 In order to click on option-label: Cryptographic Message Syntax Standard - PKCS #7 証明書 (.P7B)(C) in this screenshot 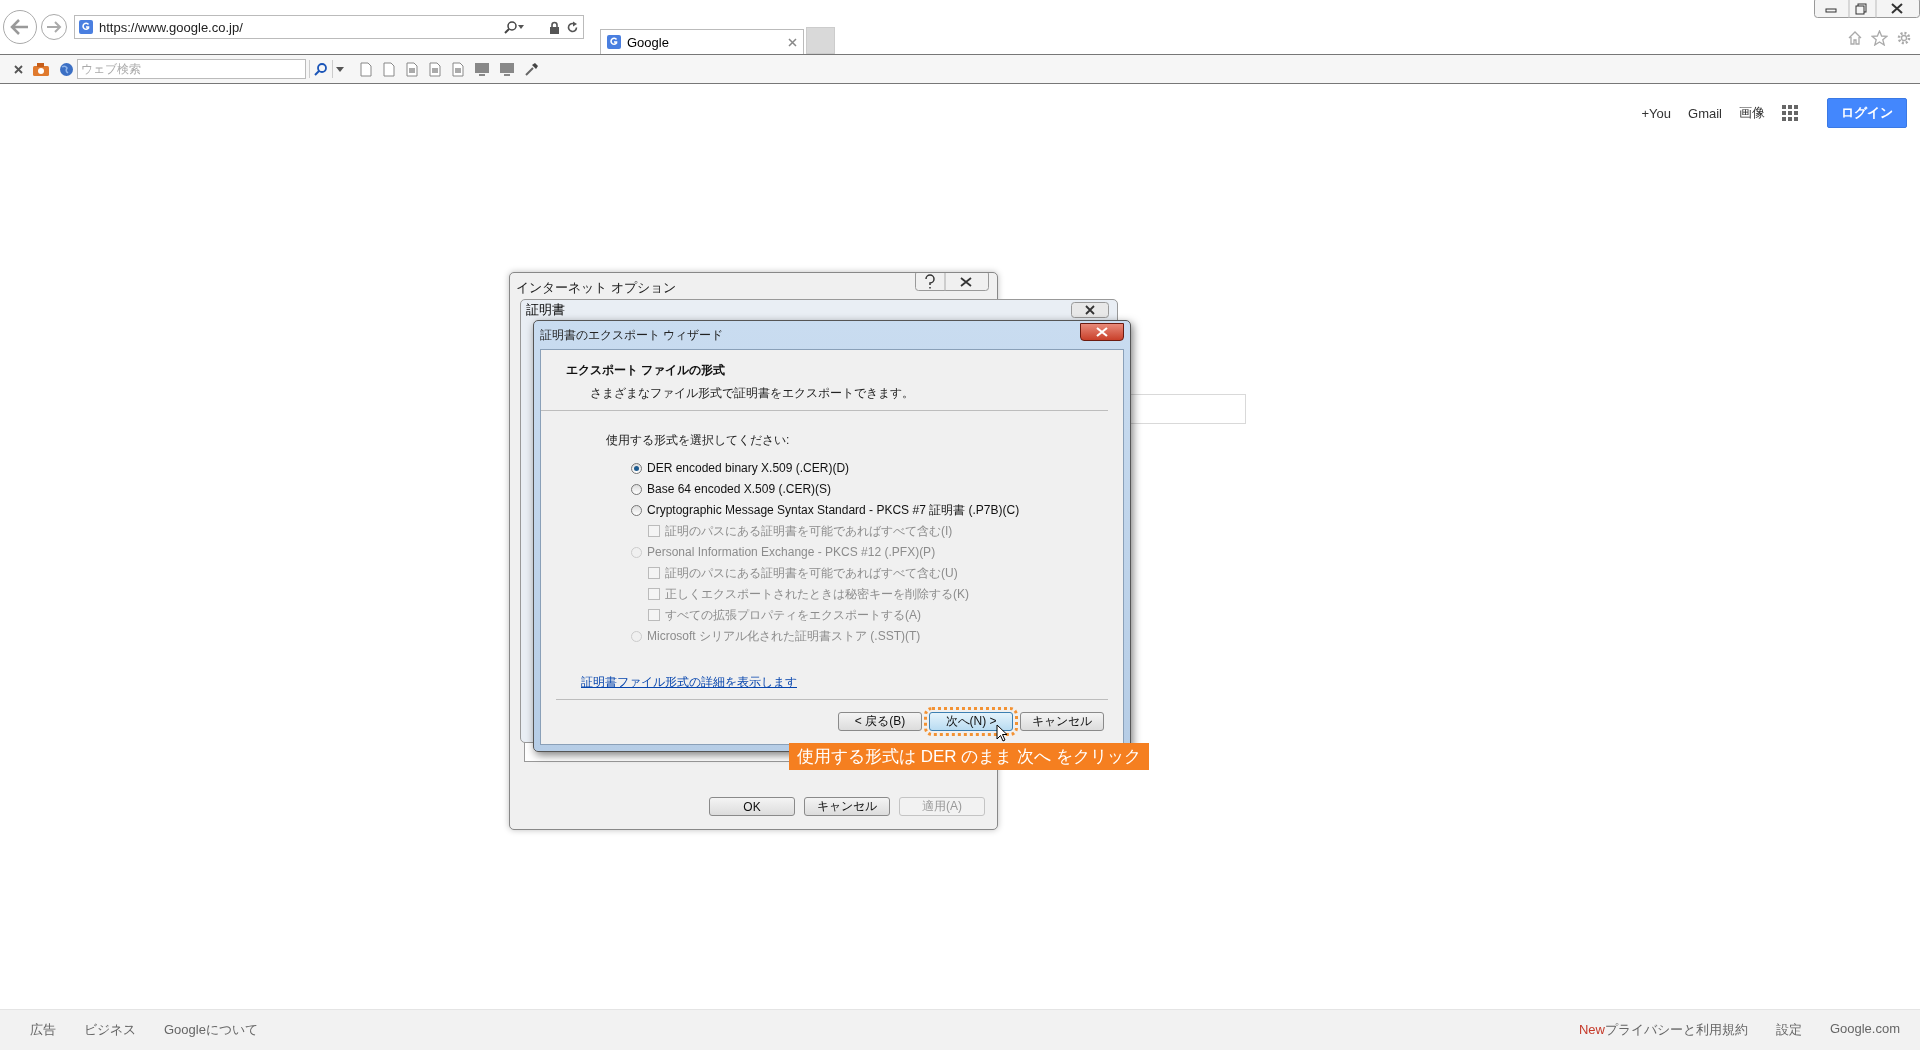, I will do `click(833, 510)`.